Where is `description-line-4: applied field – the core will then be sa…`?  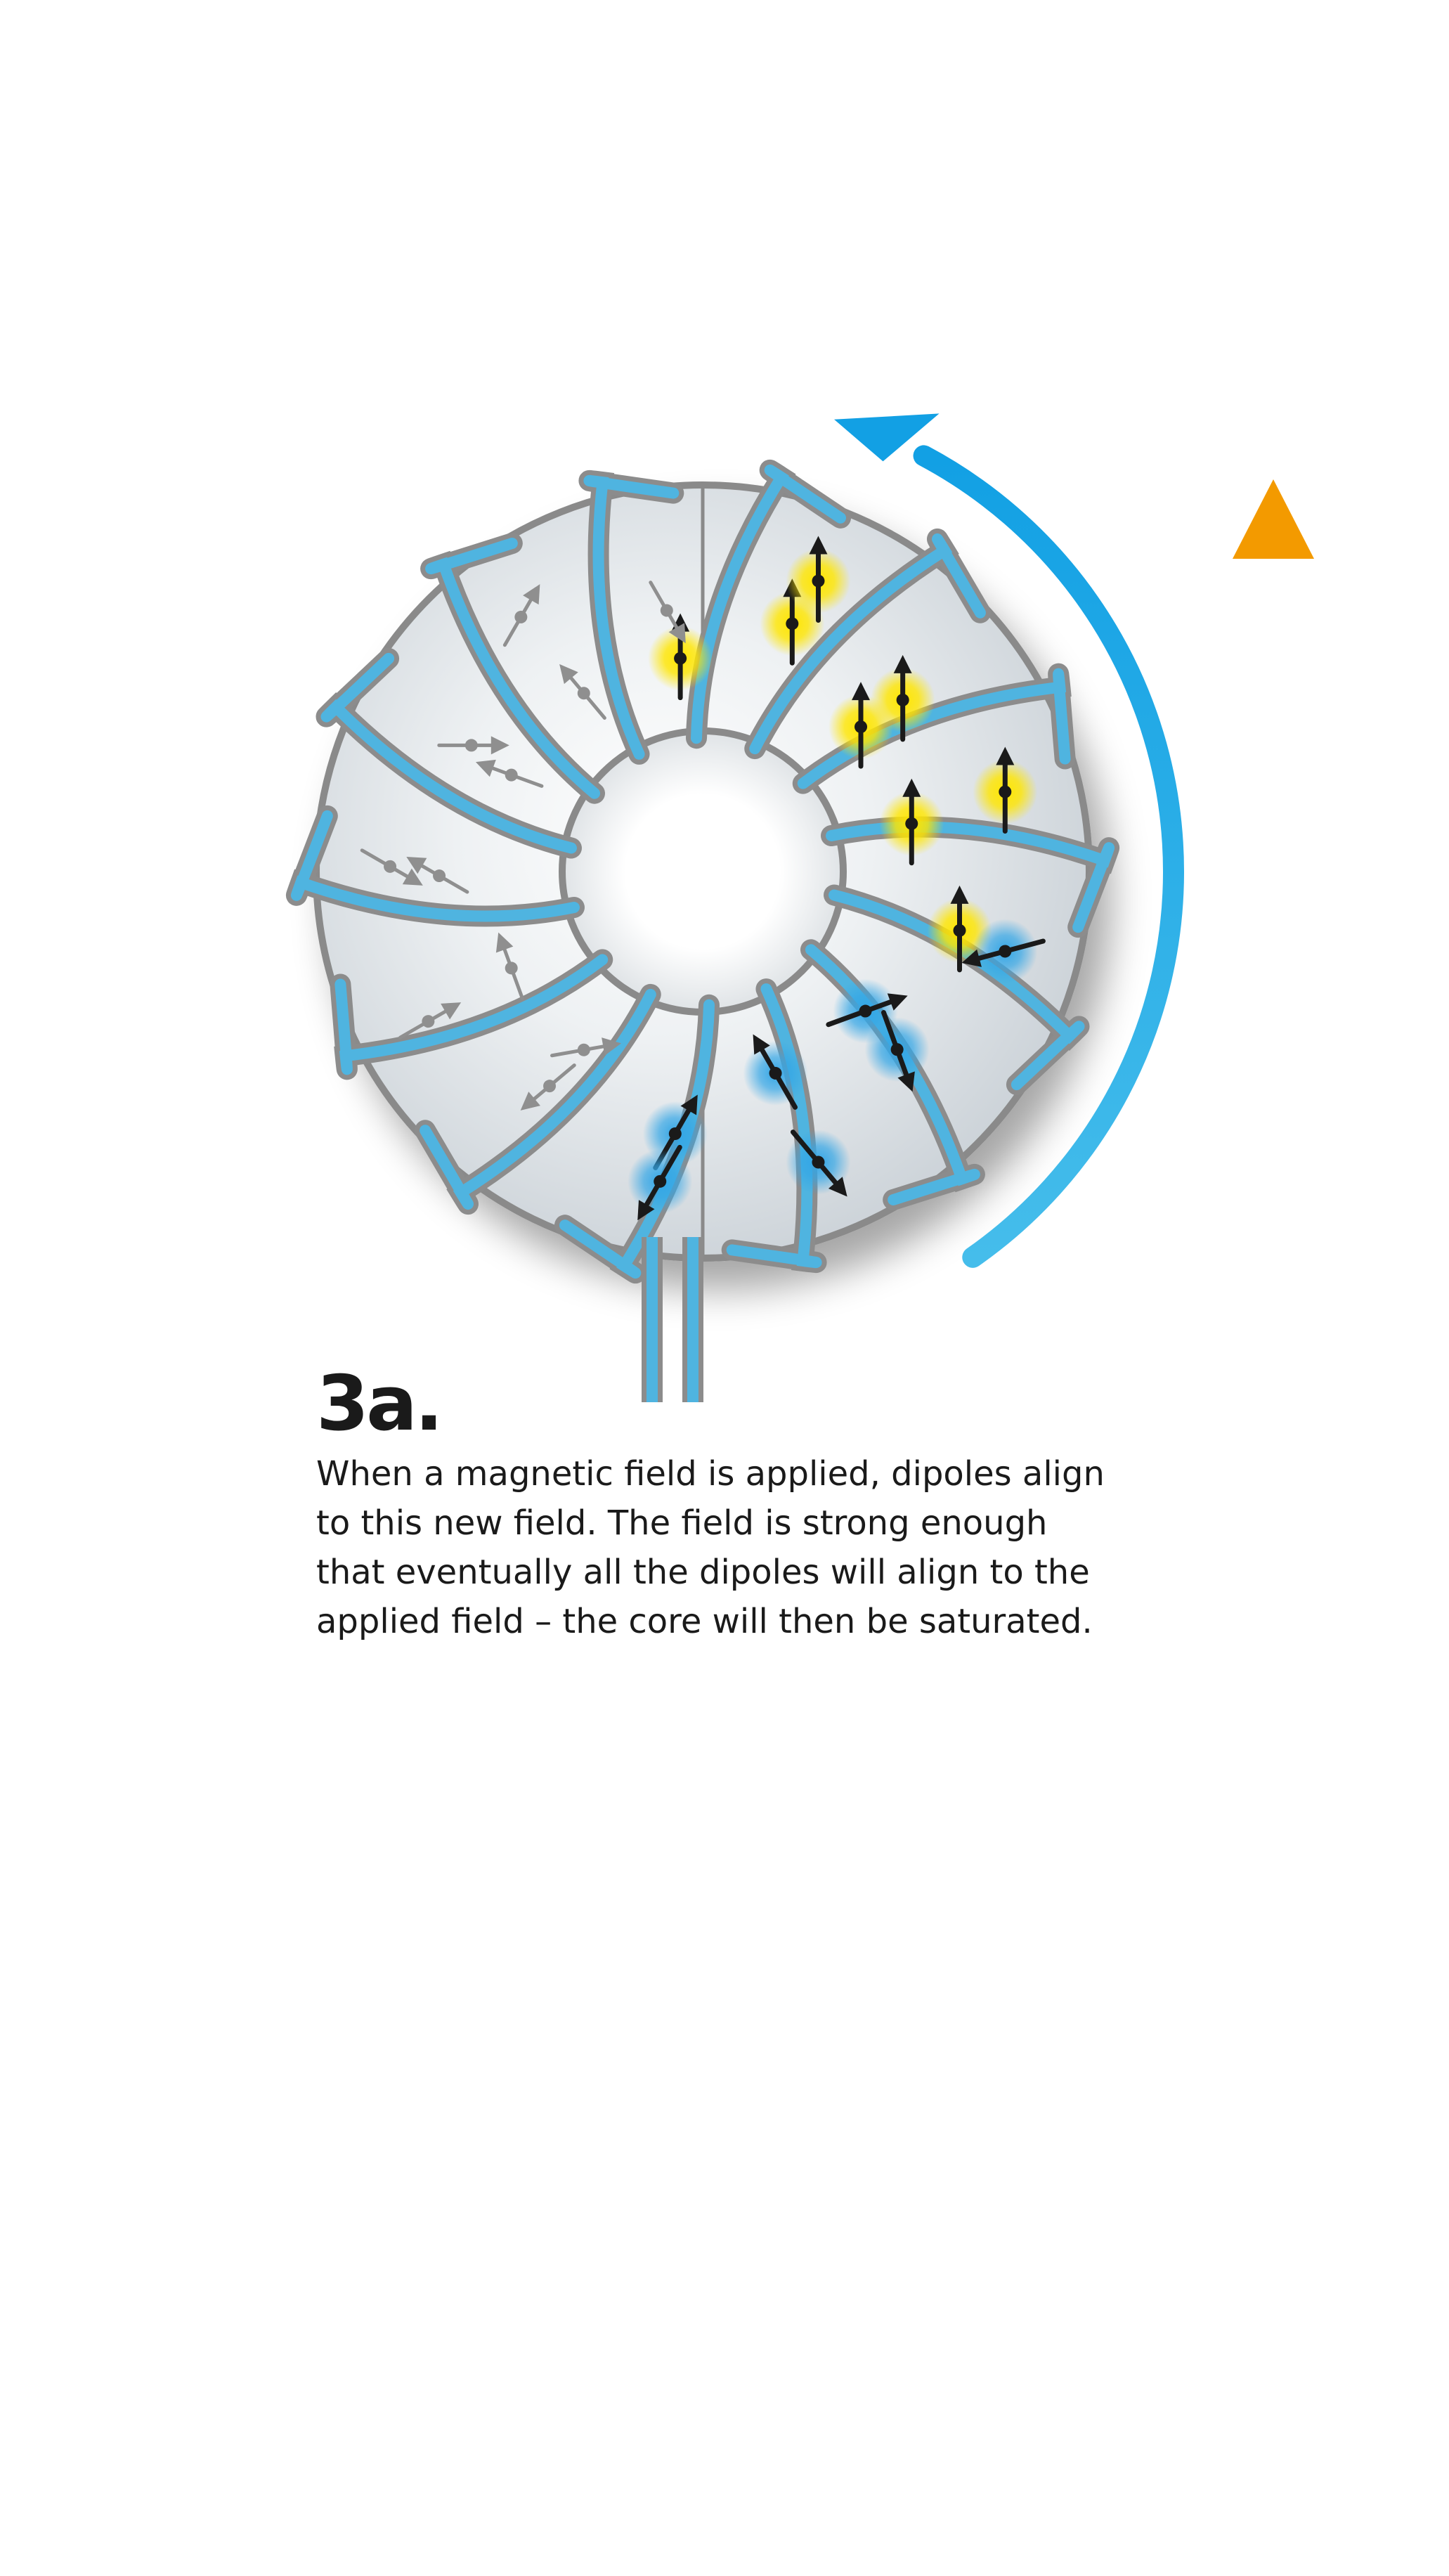 description-line-4: applied field – the core will then be sa… is located at coordinates (704, 1622).